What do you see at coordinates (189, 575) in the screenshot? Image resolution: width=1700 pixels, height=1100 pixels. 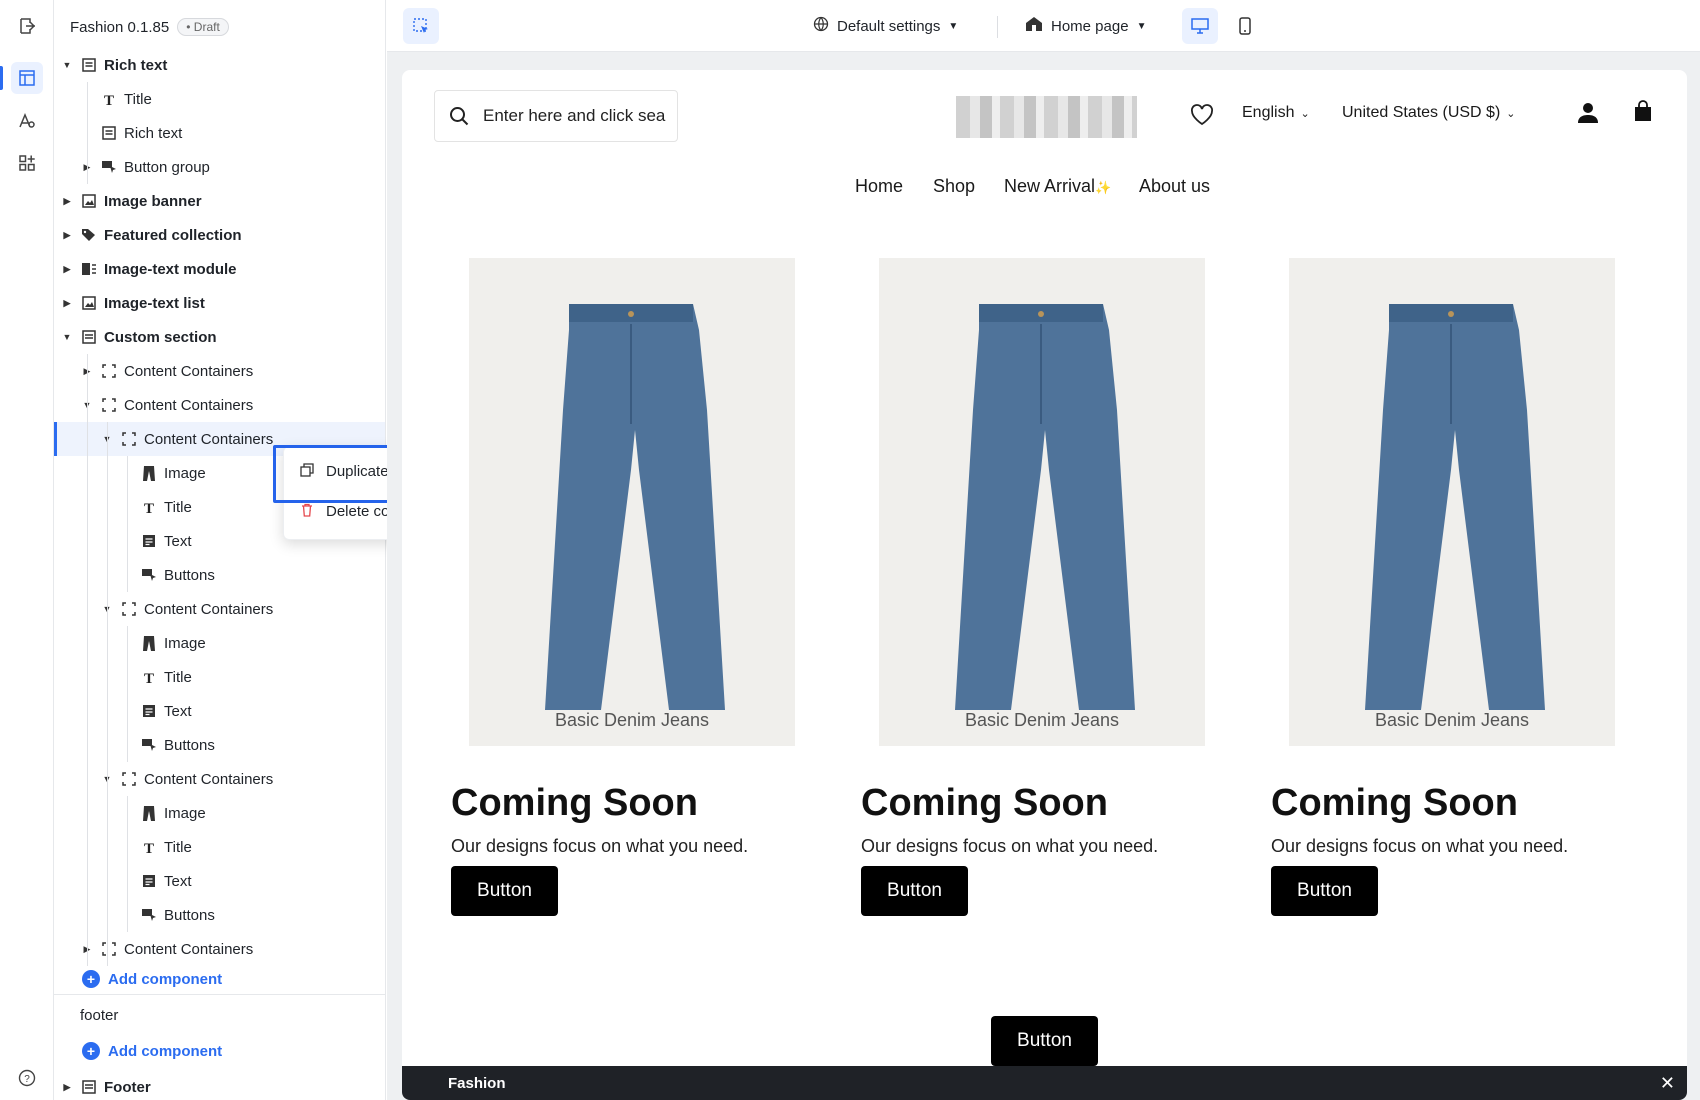 I see `tree-row-label: Buttons` at bounding box center [189, 575].